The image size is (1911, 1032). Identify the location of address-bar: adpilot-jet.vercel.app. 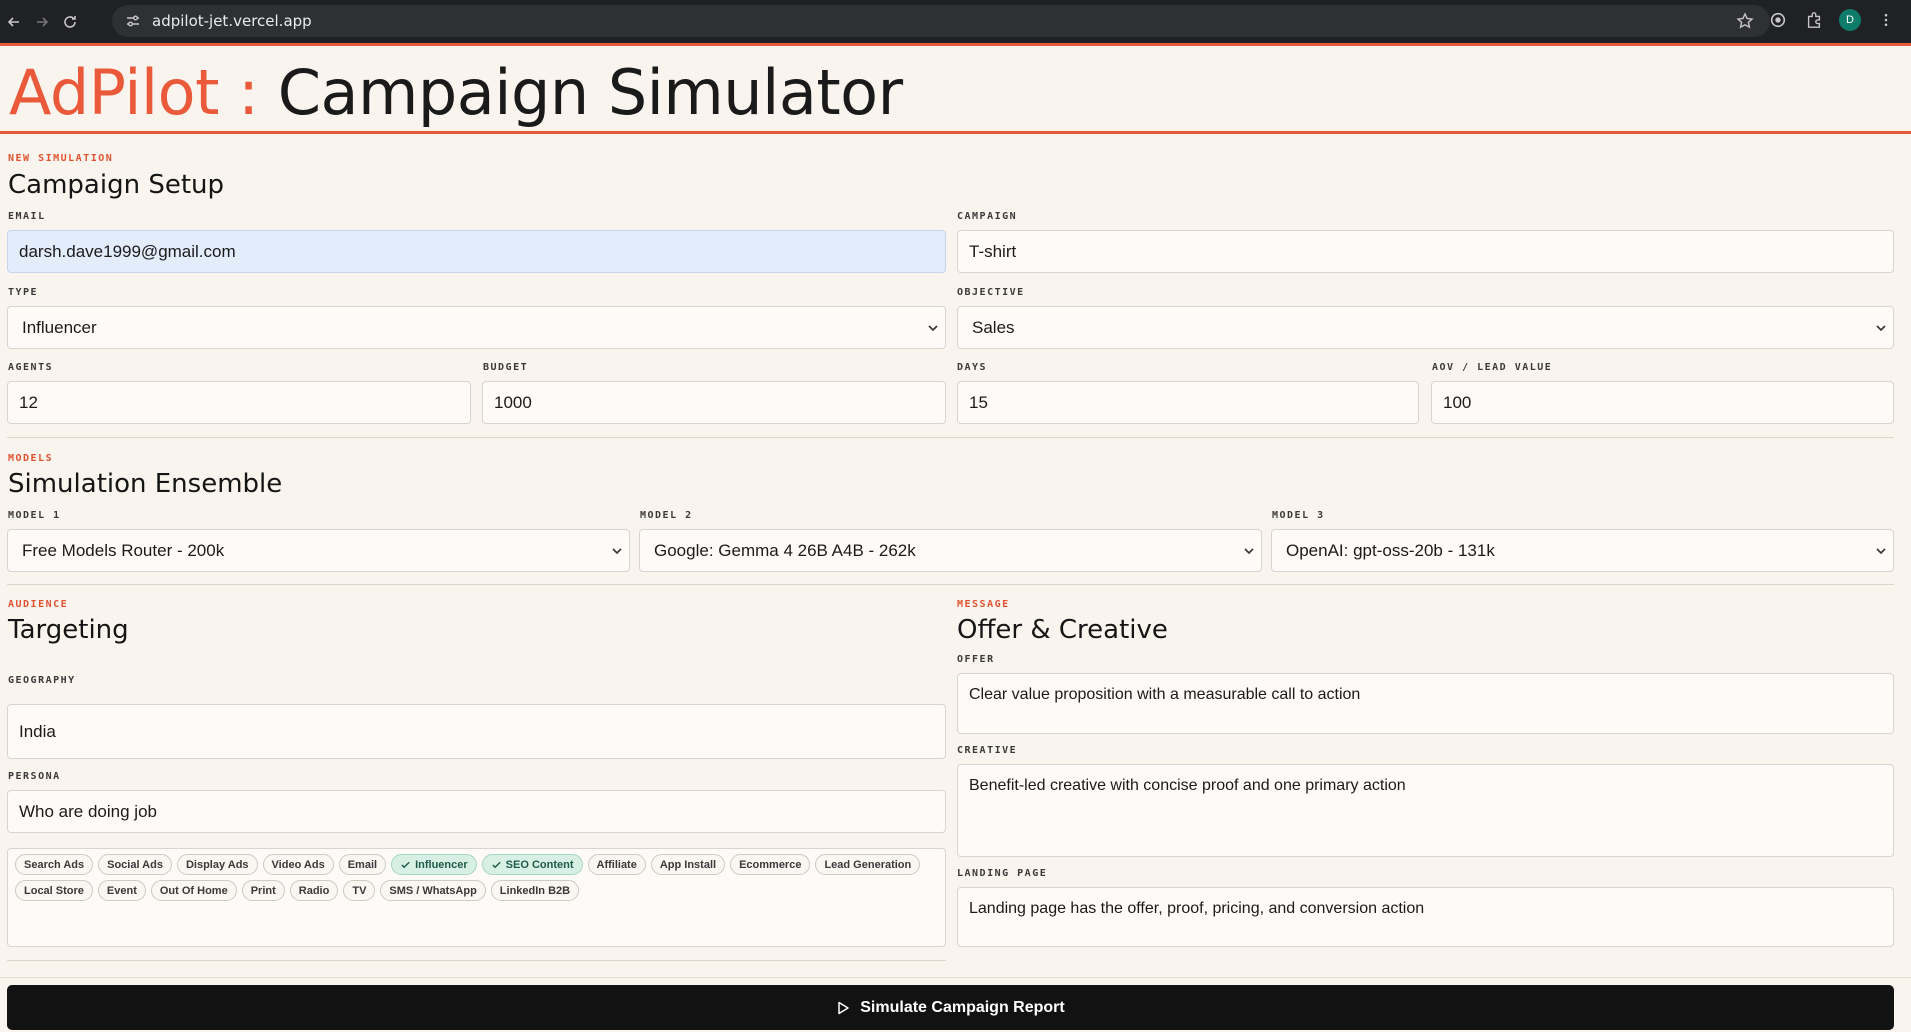
(941, 21).